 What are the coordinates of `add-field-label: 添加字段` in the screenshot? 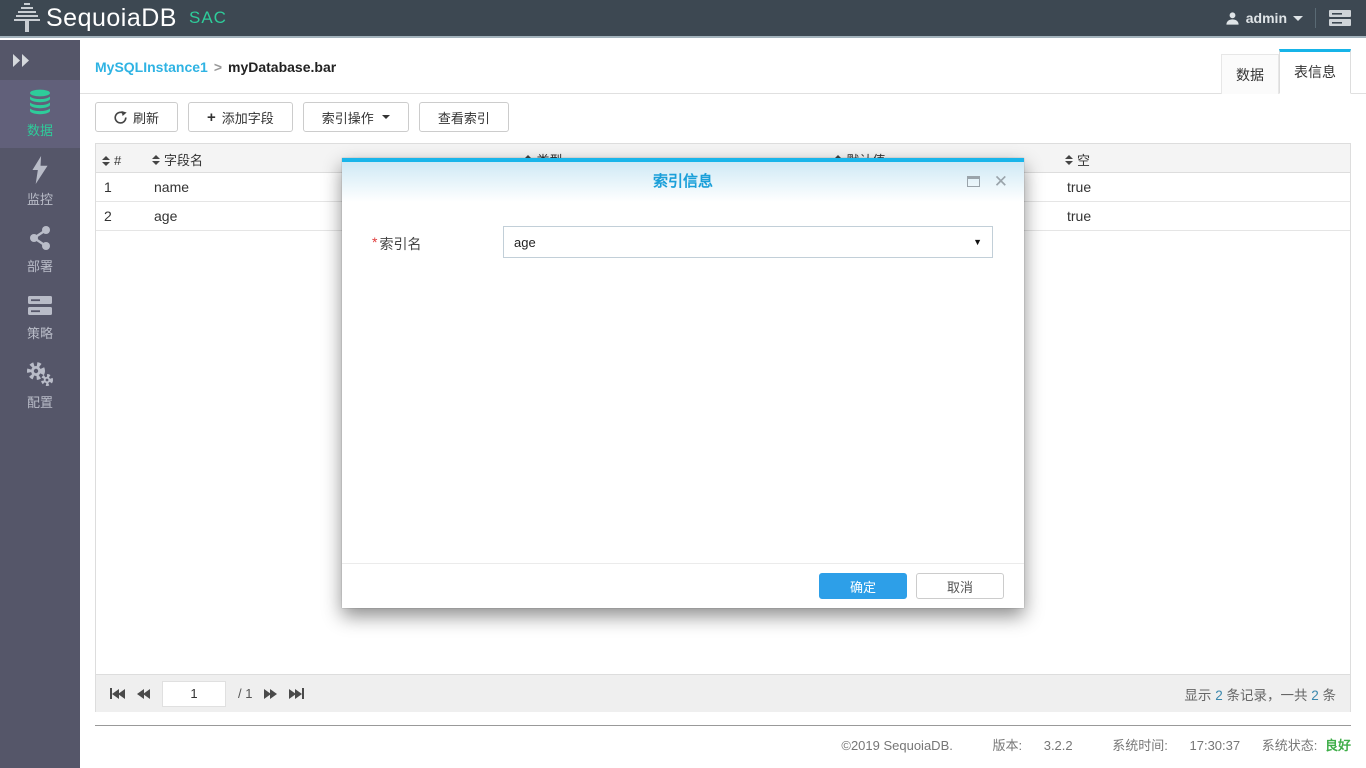 It's located at (247, 118).